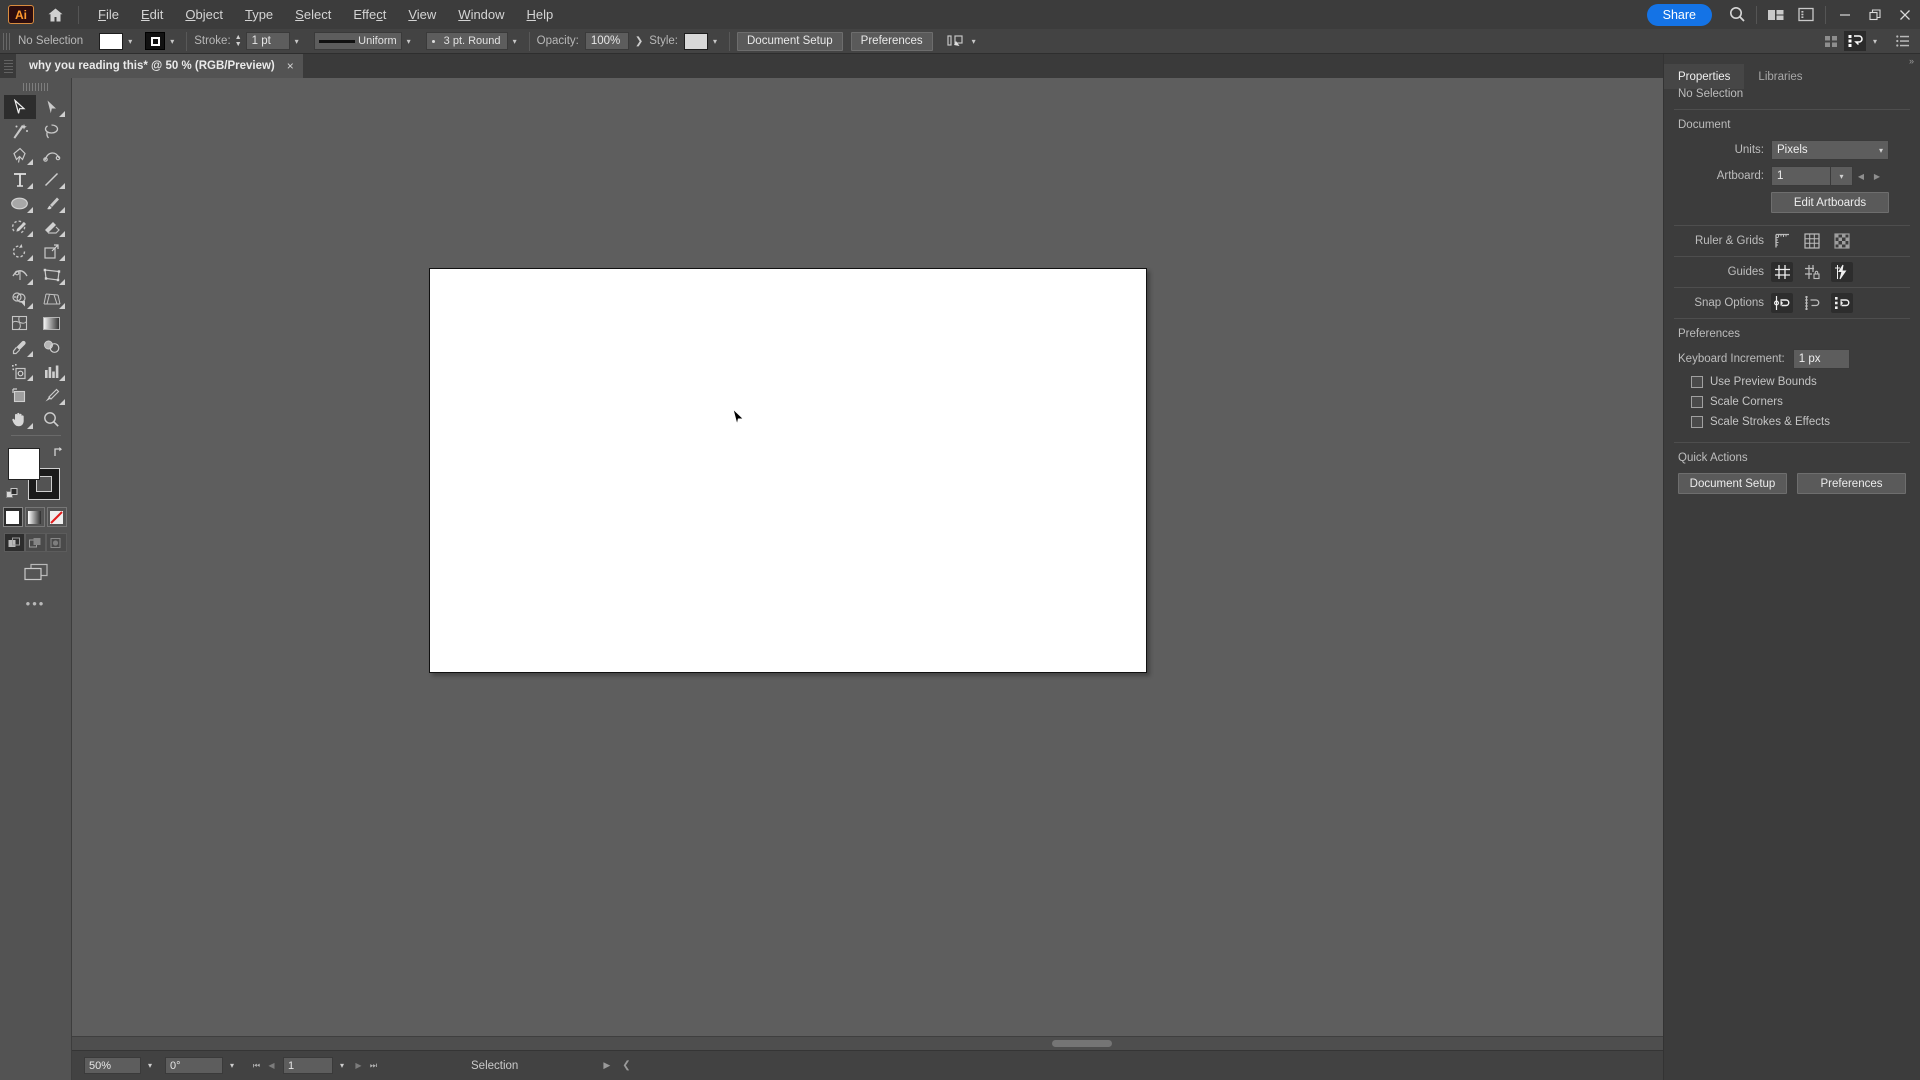  Describe the element at coordinates (1792, 422) in the screenshot. I see `scale-strokes-effects-row: Scale Strokes & Effects` at that location.